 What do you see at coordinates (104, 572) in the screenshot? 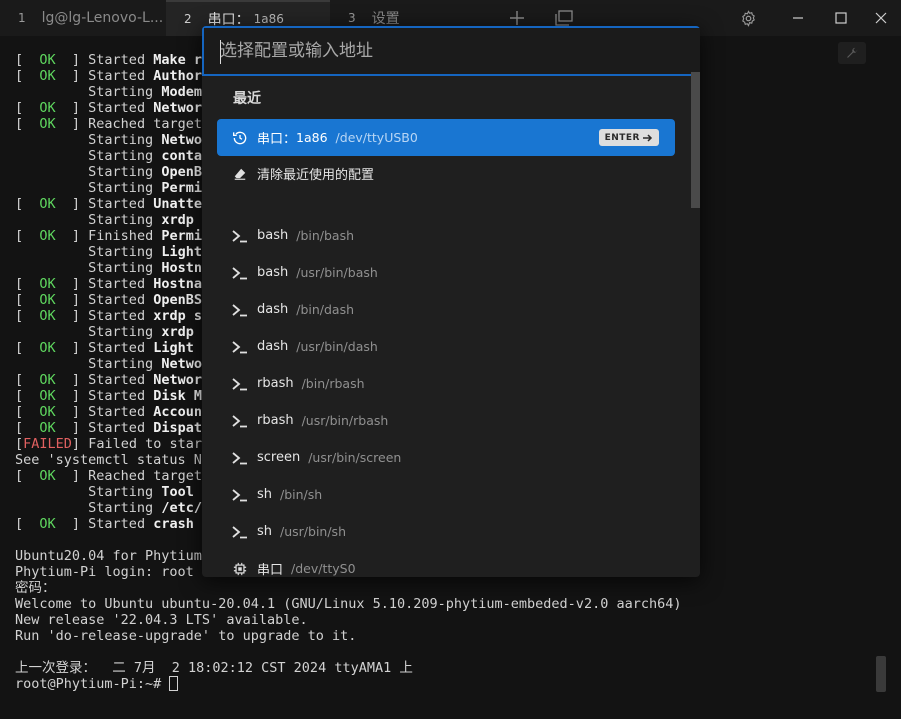
I see `line-text: Phytium-Pi login: root` at bounding box center [104, 572].